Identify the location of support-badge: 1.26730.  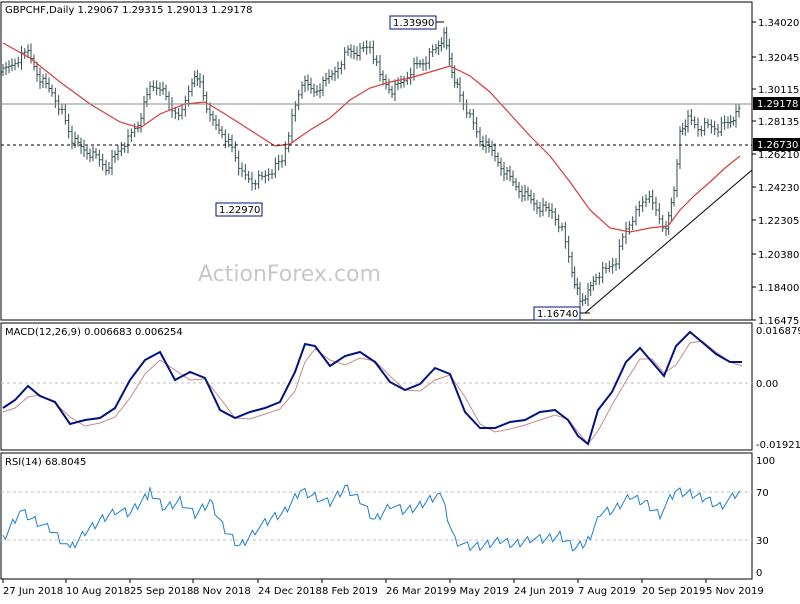
(776, 144).